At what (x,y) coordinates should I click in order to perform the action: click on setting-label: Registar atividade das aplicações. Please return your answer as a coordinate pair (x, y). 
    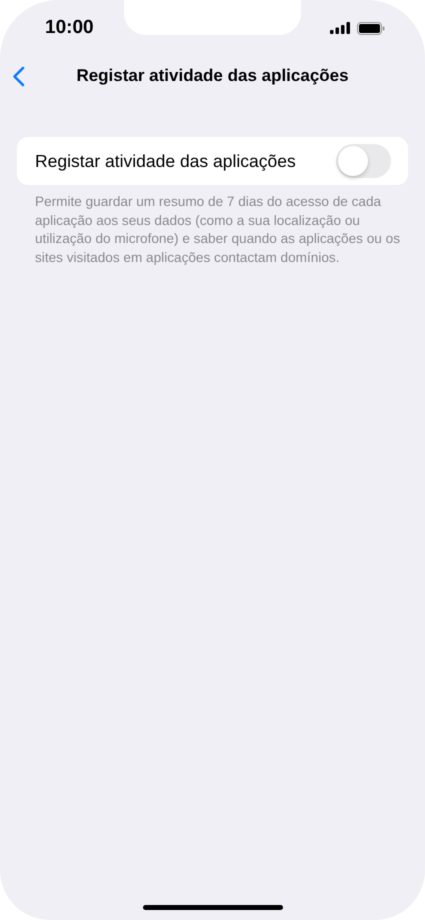
    Looking at the image, I should click on (165, 161).